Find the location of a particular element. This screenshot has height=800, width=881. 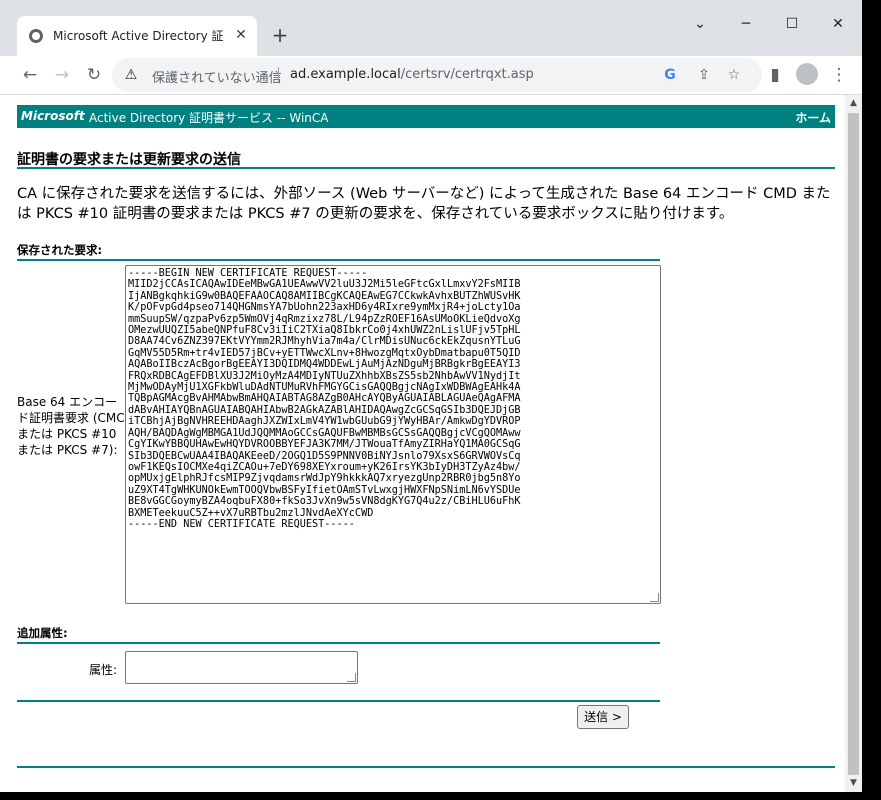

attribute-textarea is located at coordinates (241, 667).